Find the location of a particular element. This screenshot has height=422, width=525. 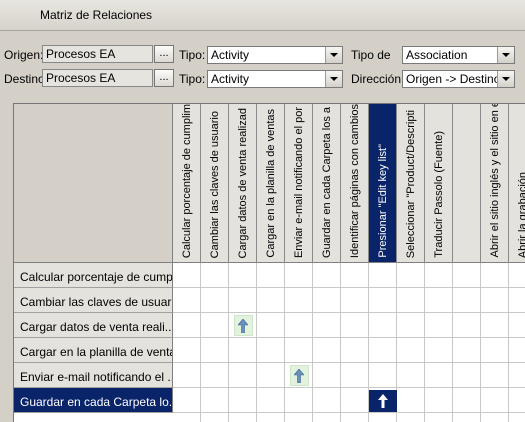

direccion-select: Origen -> Destino is located at coordinates (458, 79).